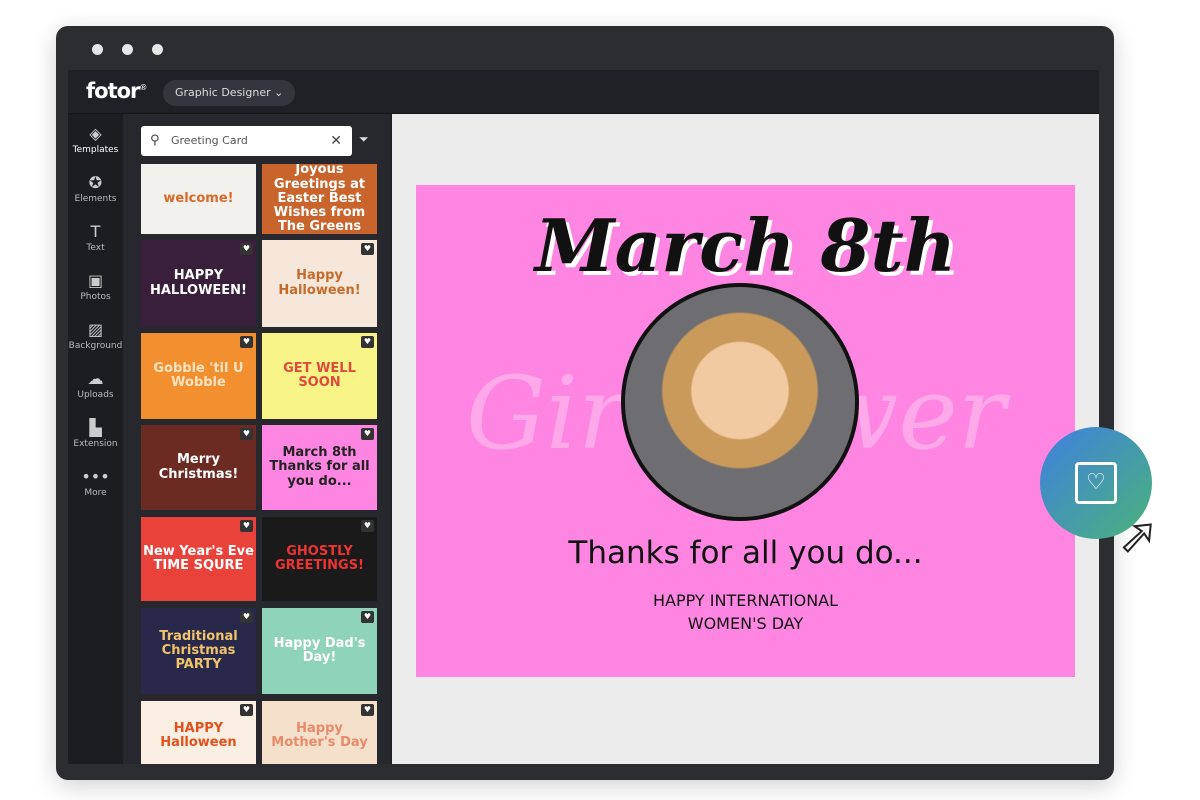 Image resolution: width=1200 pixels, height=800 pixels. I want to click on search-value: Greeting Card, so click(209, 140).